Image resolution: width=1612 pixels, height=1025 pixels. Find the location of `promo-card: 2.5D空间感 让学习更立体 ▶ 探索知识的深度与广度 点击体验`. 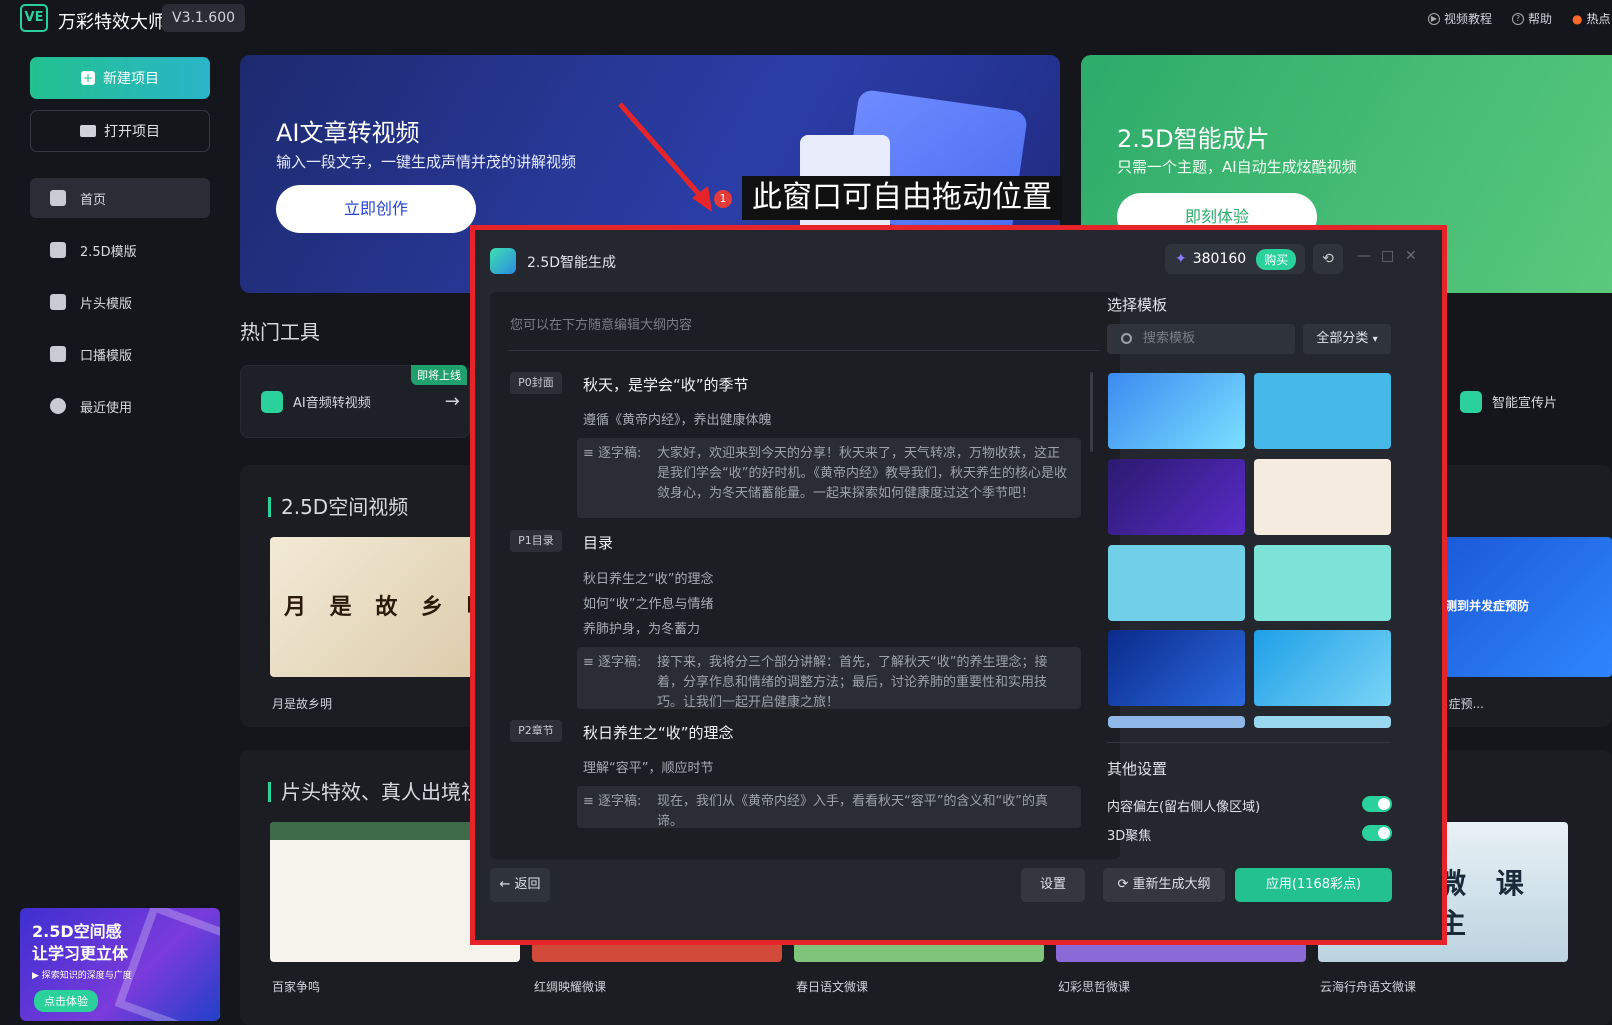

promo-card: 2.5D空间感 让学习更立体 ▶ 探索知识的深度与广度 点击体验 is located at coordinates (120, 964).